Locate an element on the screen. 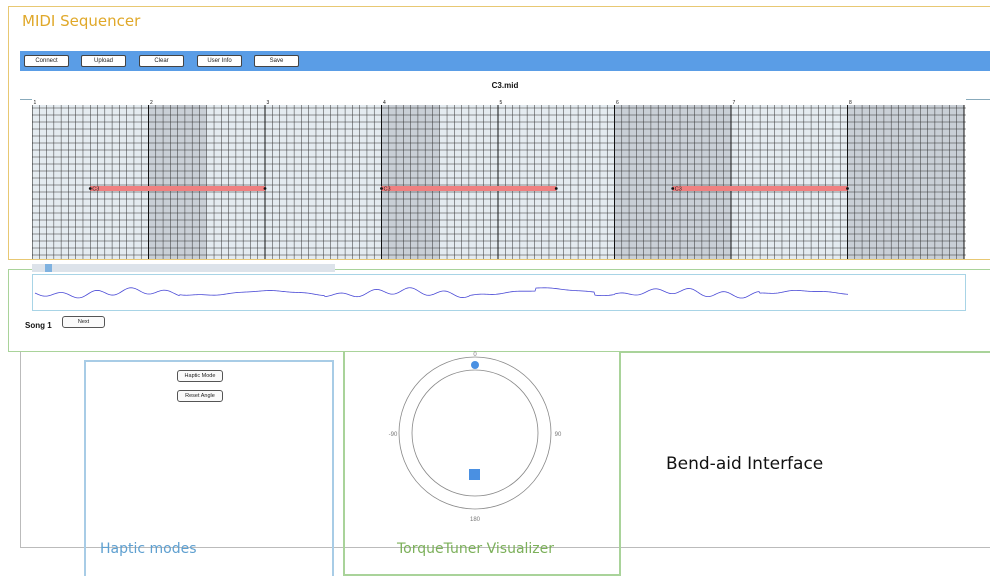 Image resolution: width=990 pixels, height=576 pixels. connect-button: Connect is located at coordinates (46, 61).